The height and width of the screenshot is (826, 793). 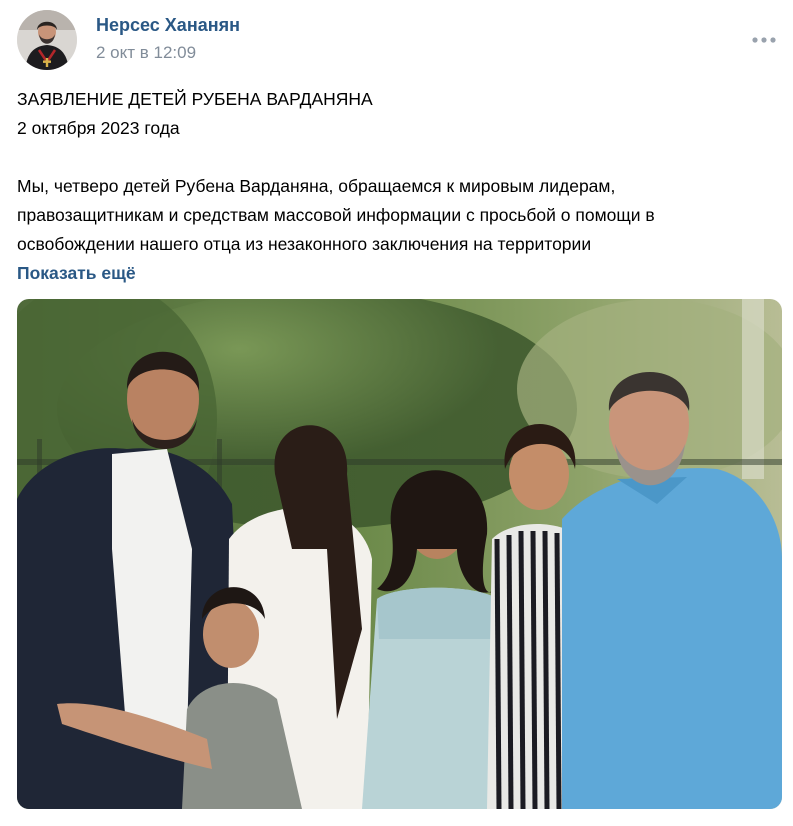 I want to click on author-avatar, so click(x=47, y=40).